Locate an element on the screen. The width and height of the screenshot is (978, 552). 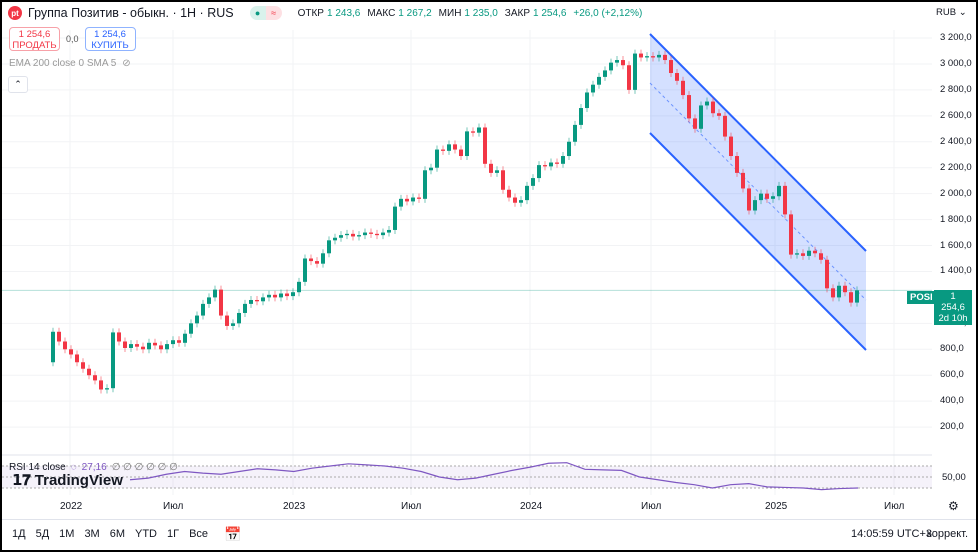
range-button: 1М is located at coordinates (66, 534).